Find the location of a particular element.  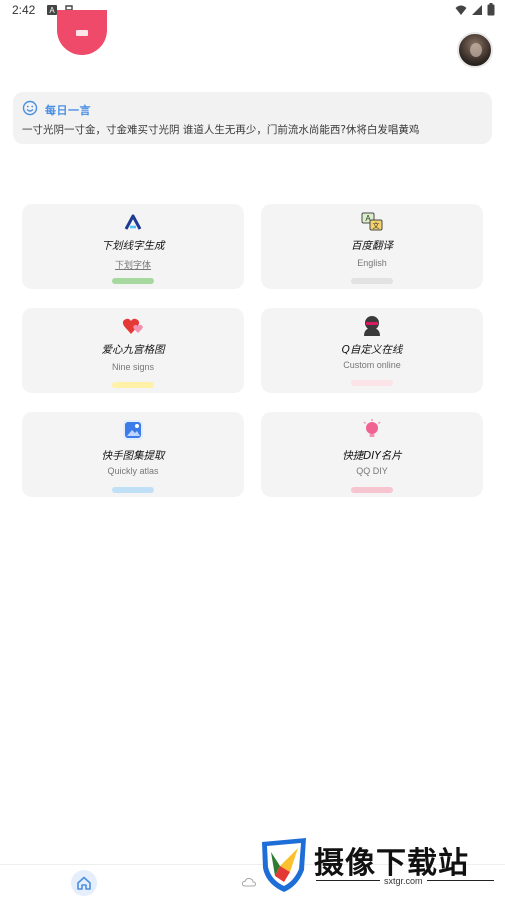

battery-icon is located at coordinates (491, 9).